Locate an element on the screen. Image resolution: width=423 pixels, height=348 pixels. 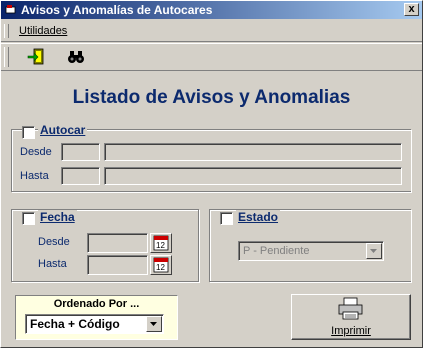
window-title: Avisos y Anomalías de Autocares is located at coordinates (117, 10).